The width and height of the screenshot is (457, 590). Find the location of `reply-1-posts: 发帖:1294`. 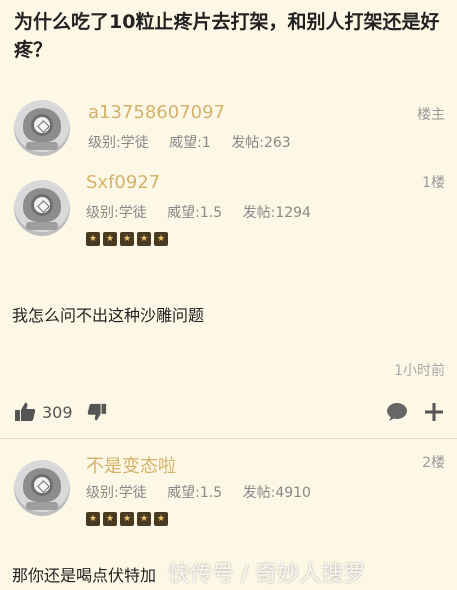

reply-1-posts: 发帖:1294 is located at coordinates (276, 213).